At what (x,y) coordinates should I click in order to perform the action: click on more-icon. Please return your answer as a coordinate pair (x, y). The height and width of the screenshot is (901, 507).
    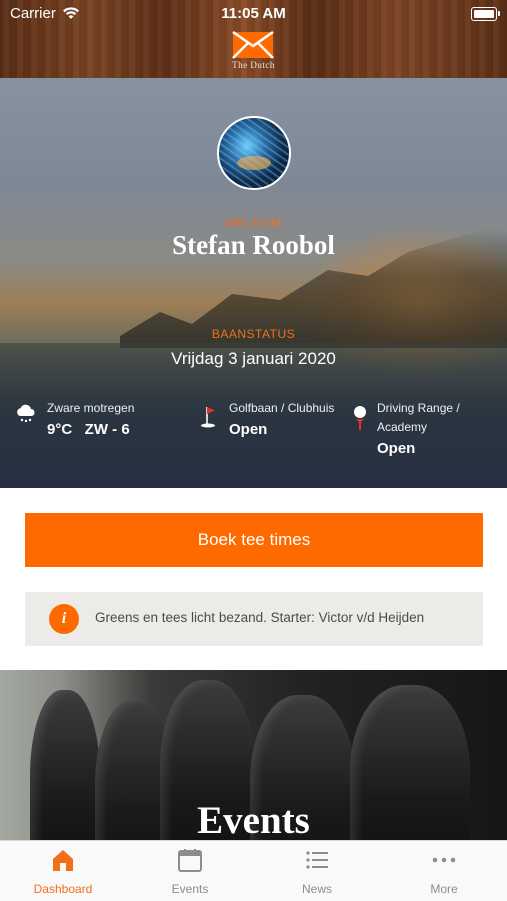
    Looking at the image, I should click on (444, 860).